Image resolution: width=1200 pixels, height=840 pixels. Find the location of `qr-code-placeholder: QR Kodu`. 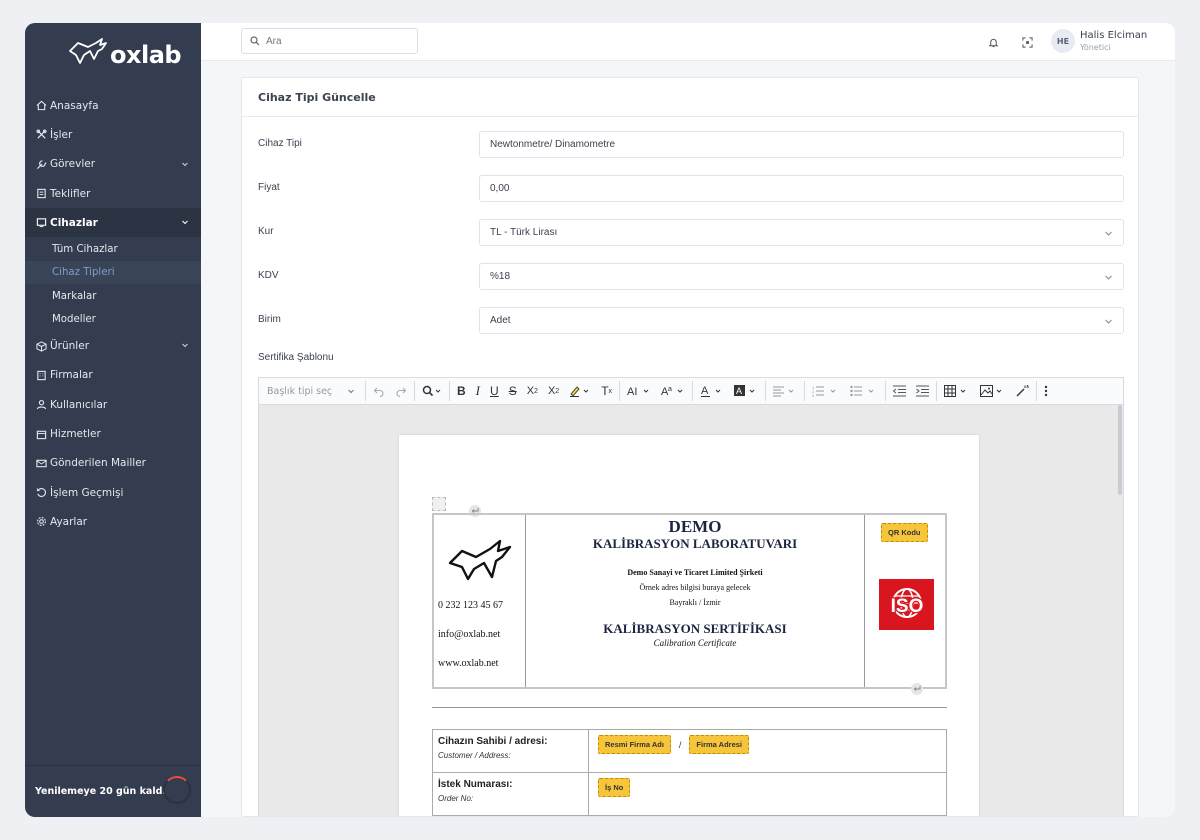

qr-code-placeholder: QR Kodu is located at coordinates (904, 532).